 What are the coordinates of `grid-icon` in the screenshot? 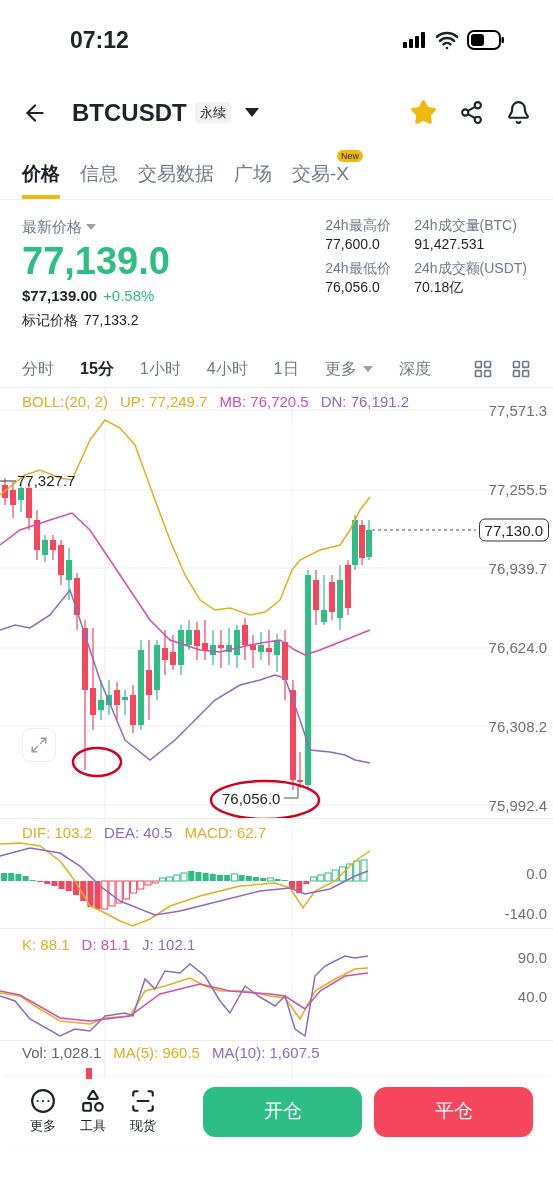 It's located at (521, 368).